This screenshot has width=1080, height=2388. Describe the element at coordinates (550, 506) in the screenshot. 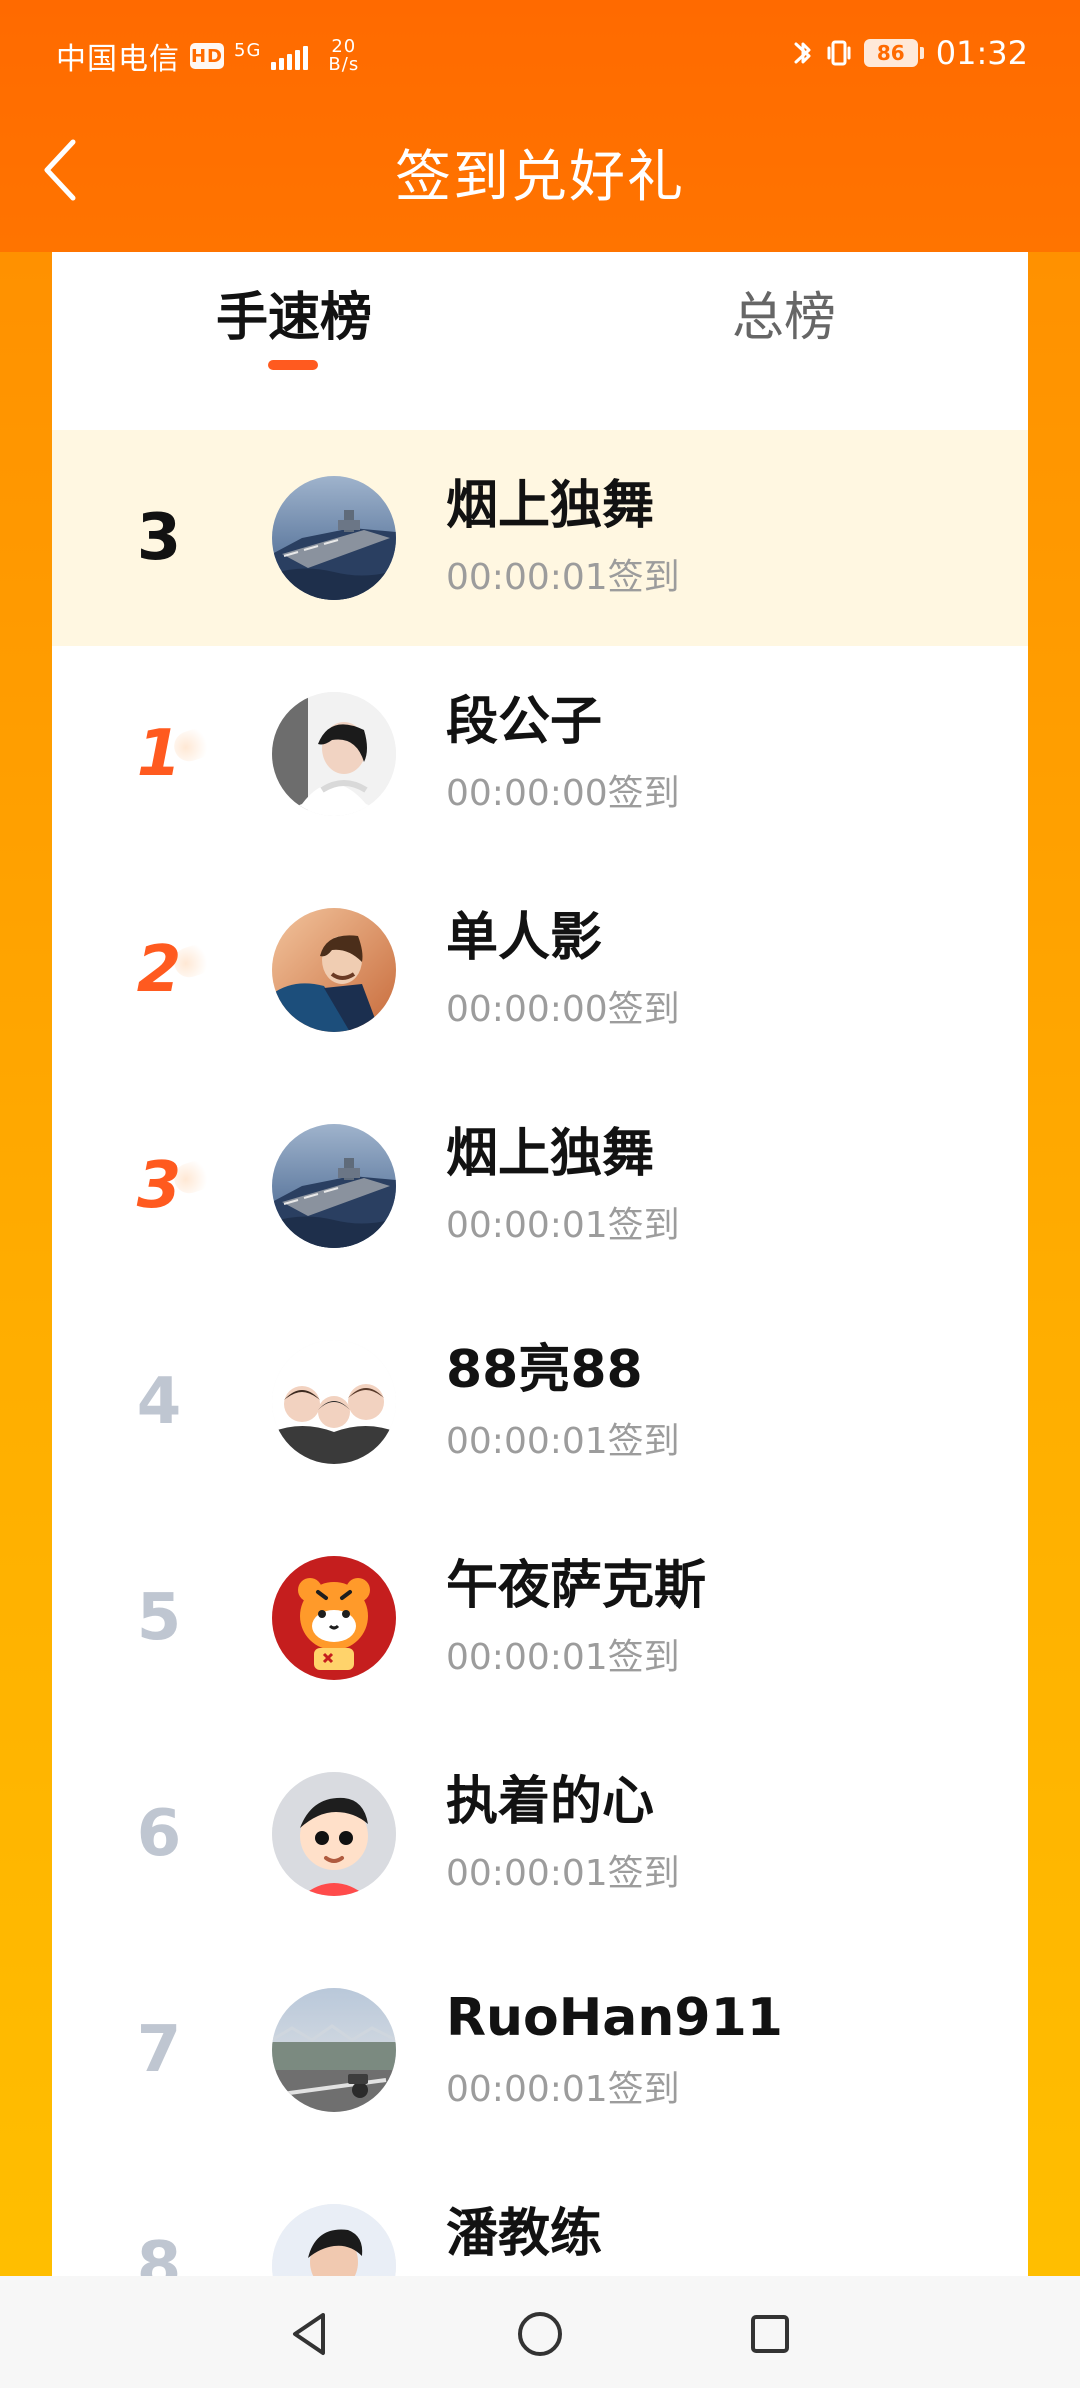

I see `my-name: 烟上独舞` at that location.